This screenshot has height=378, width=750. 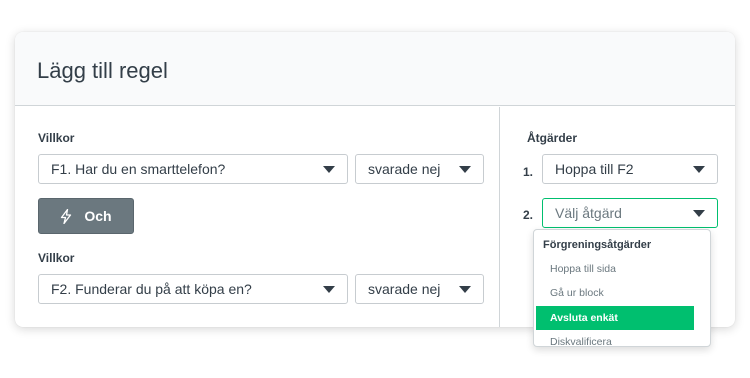 What do you see at coordinates (499, 217) in the screenshot?
I see `column-divider` at bounding box center [499, 217].